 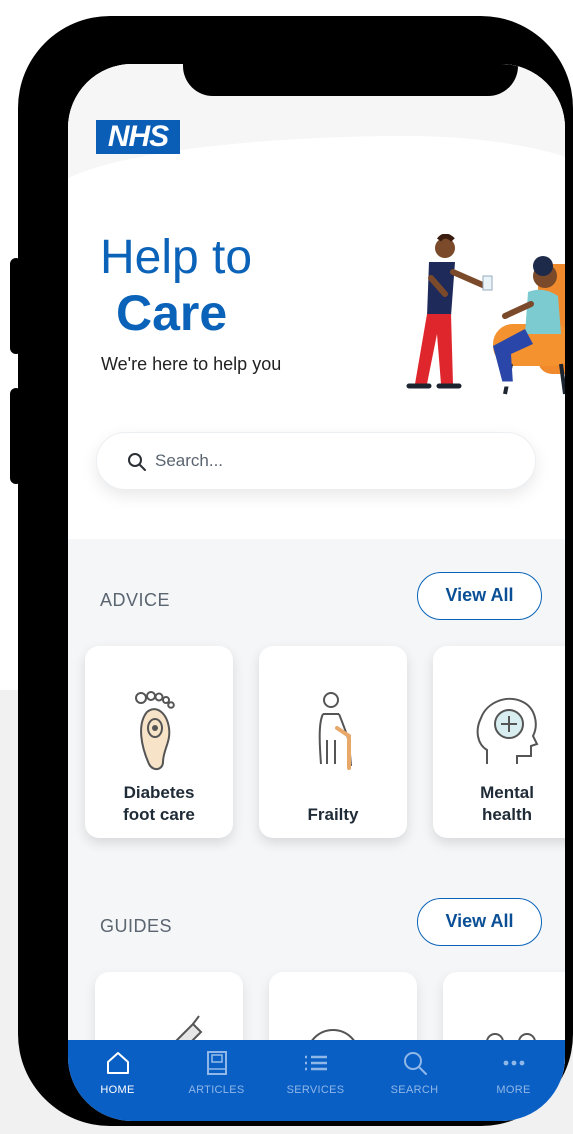 What do you see at coordinates (16, 306) in the screenshot?
I see `volume-up-button` at bounding box center [16, 306].